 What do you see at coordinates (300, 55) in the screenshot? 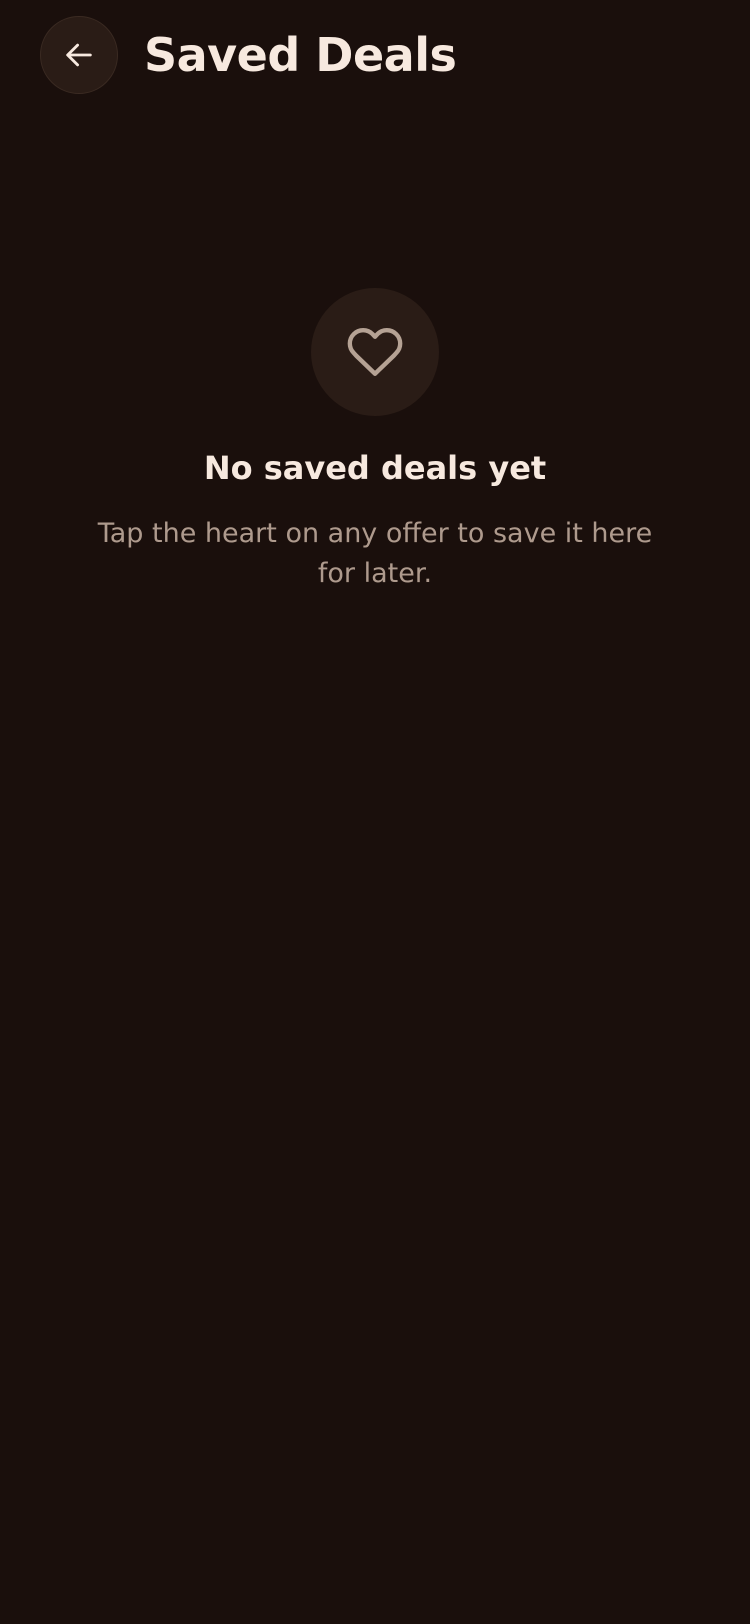
I see `page-title: Saved Deals` at bounding box center [300, 55].